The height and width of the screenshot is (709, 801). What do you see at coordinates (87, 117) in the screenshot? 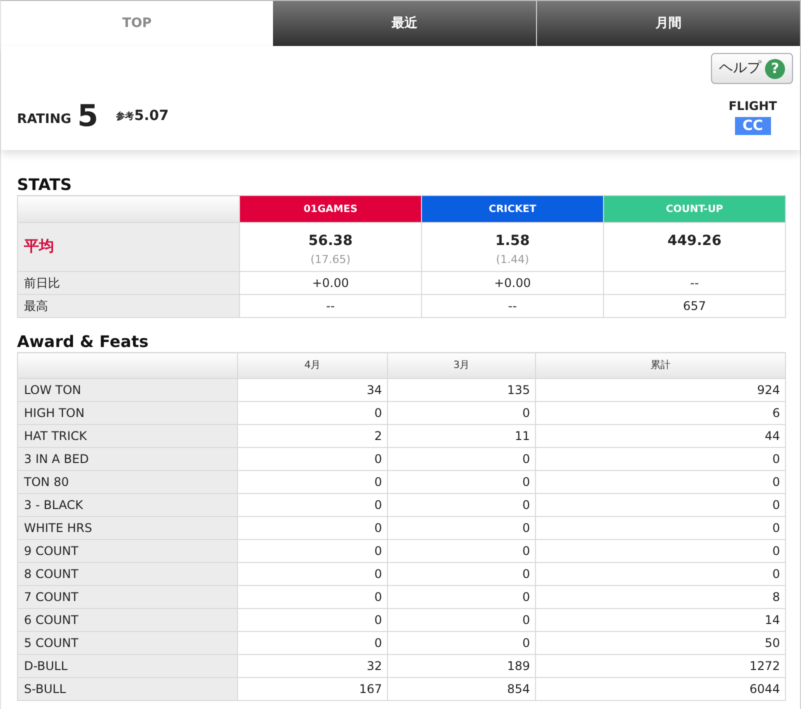
I see `rating-value: 5` at bounding box center [87, 117].